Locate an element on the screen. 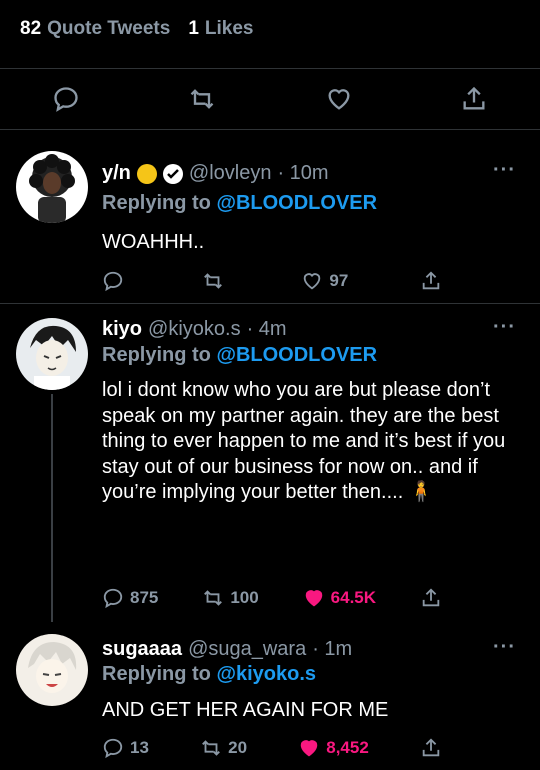  like-button: 8,452 is located at coordinates (333, 748).